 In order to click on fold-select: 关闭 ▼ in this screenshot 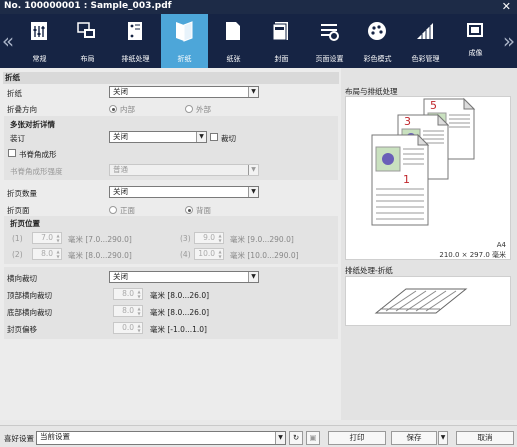, I will do `click(184, 92)`.